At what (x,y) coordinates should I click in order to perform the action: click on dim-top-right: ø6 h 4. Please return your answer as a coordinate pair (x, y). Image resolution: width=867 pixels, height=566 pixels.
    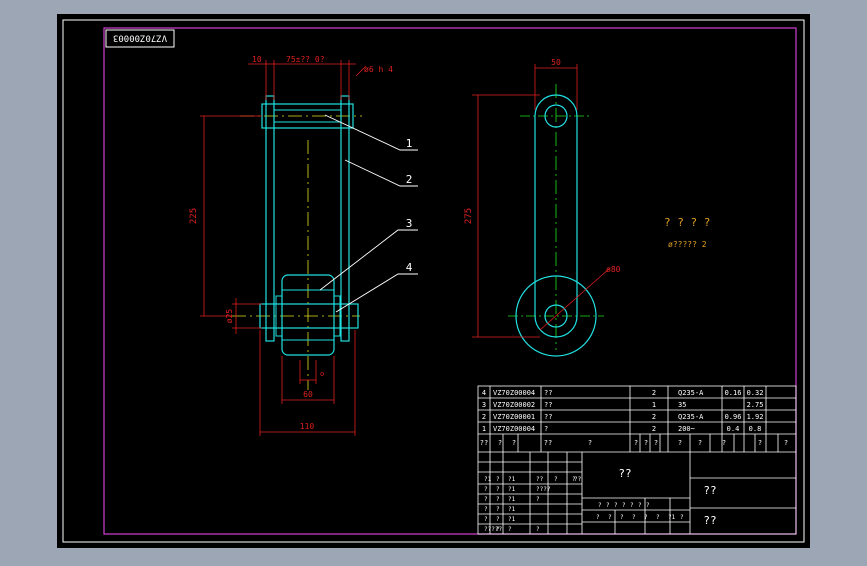
    Looking at the image, I should click on (378, 69).